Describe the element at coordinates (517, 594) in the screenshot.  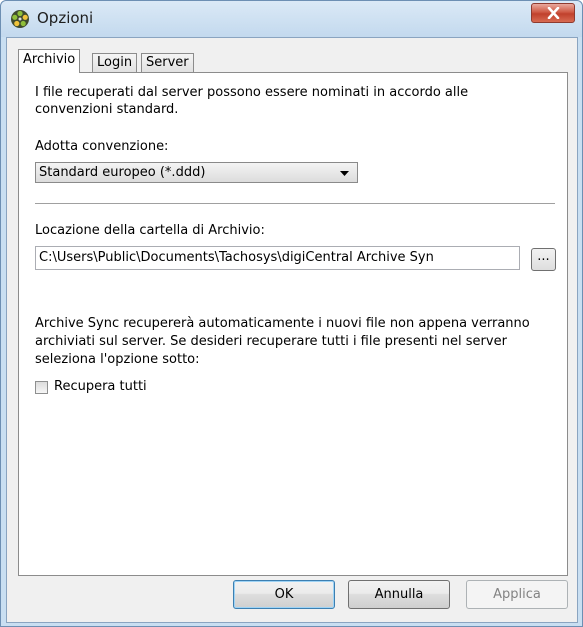
I see `apply-button: Applica` at that location.